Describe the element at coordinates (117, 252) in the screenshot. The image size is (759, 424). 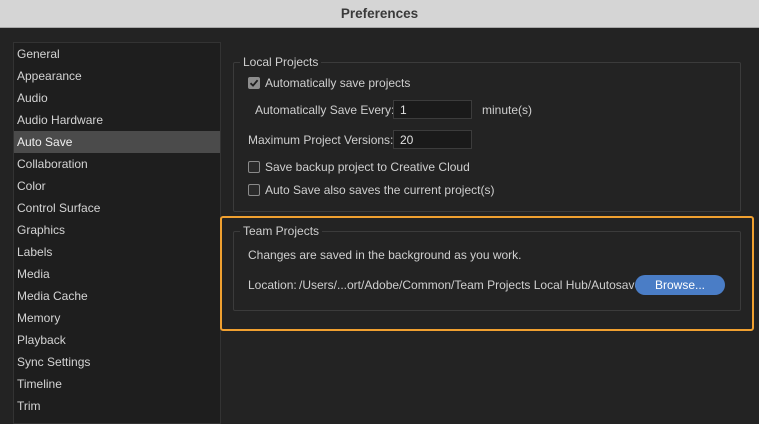
I see `sidebar-item-labels: Labels` at that location.